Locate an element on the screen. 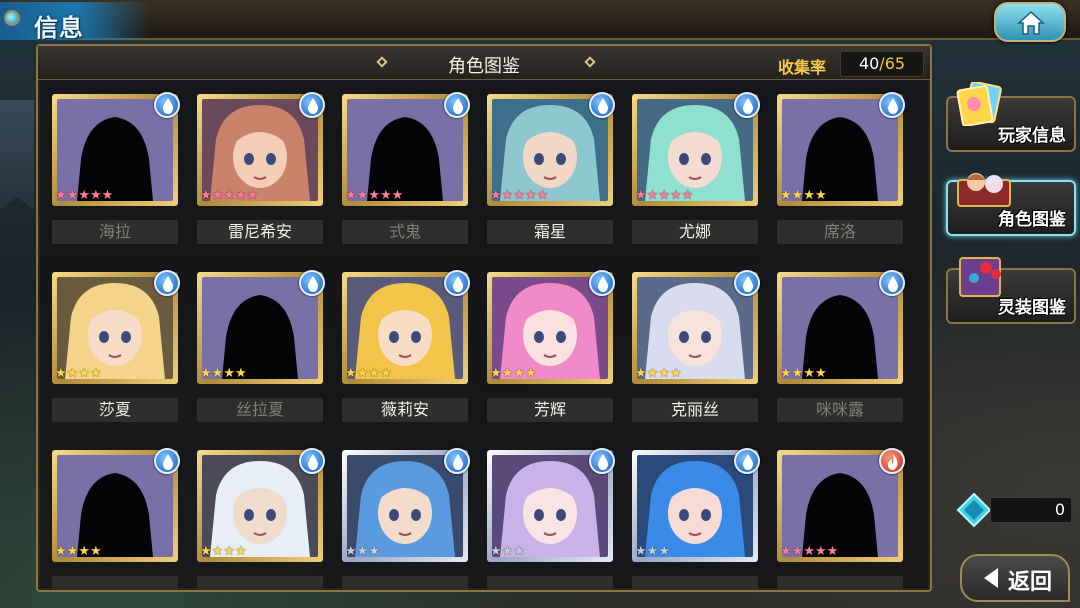 The image size is (1080, 608). fire-element-icon is located at coordinates (892, 461).